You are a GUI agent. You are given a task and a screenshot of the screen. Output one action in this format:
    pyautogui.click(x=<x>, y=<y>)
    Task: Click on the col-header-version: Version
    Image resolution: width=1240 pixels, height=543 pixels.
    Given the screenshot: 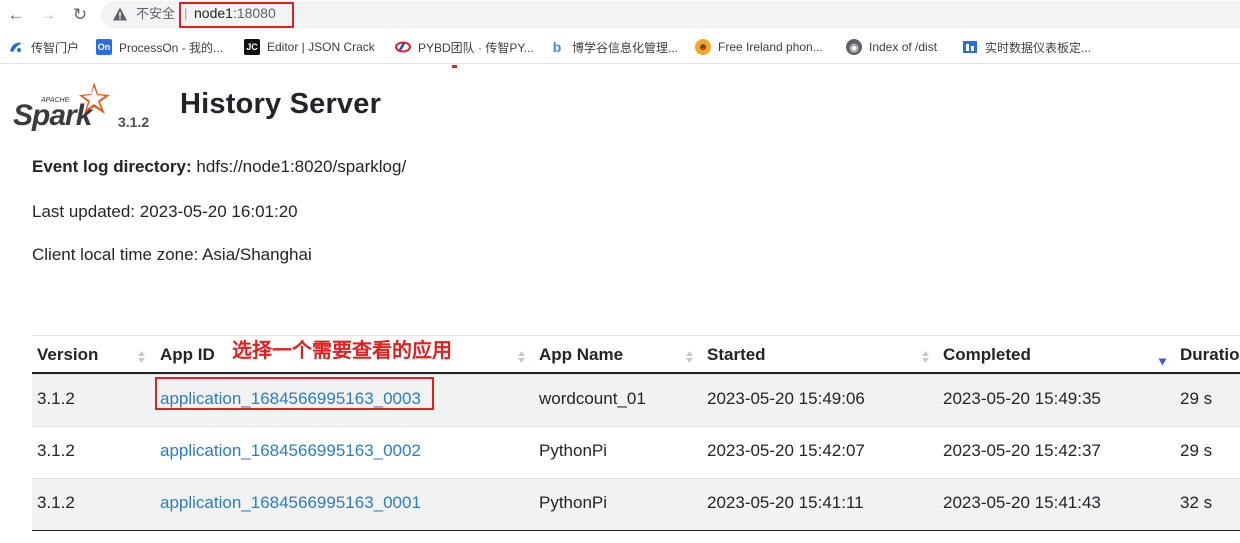 What is the action you would take?
    pyautogui.click(x=67, y=355)
    